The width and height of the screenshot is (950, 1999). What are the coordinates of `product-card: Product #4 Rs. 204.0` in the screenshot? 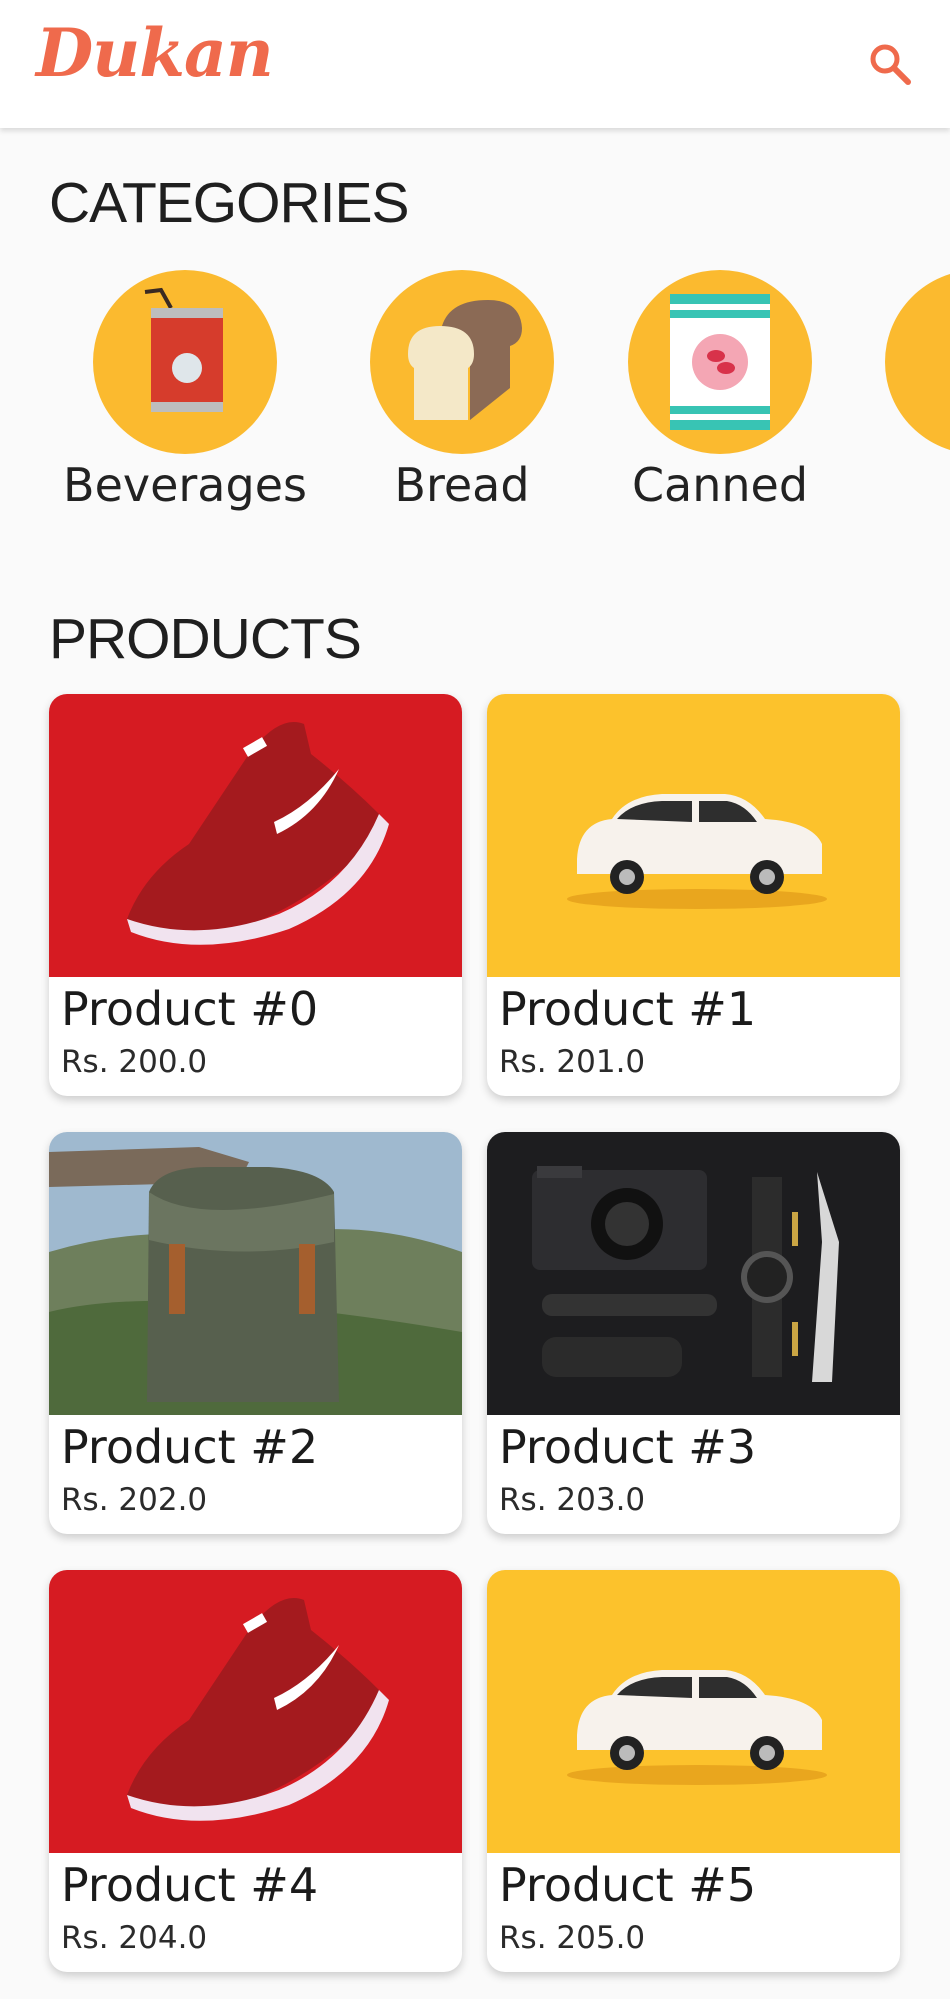 It's located at (255, 1771).